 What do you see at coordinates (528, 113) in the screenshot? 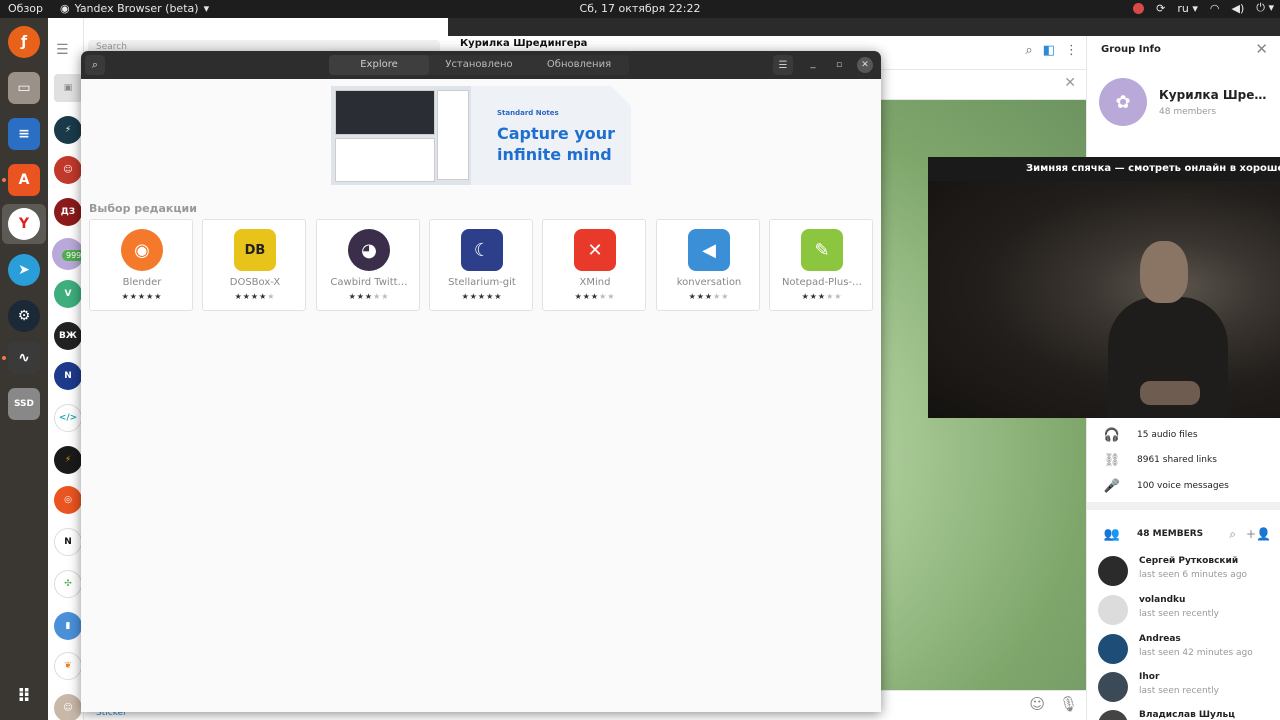
I see `banner-brand: Standard Notes` at bounding box center [528, 113].